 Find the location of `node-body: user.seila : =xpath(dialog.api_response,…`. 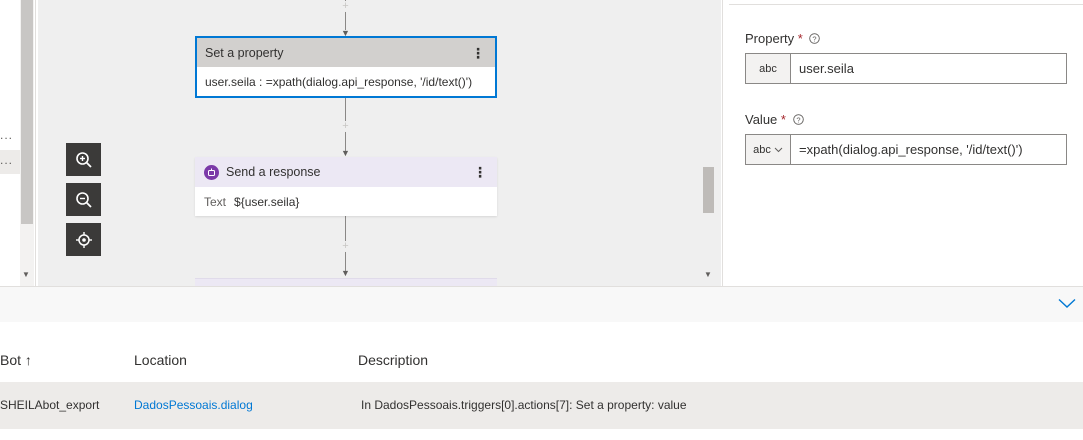

node-body: user.seila : =xpath(dialog.api_response,… is located at coordinates (346, 81).